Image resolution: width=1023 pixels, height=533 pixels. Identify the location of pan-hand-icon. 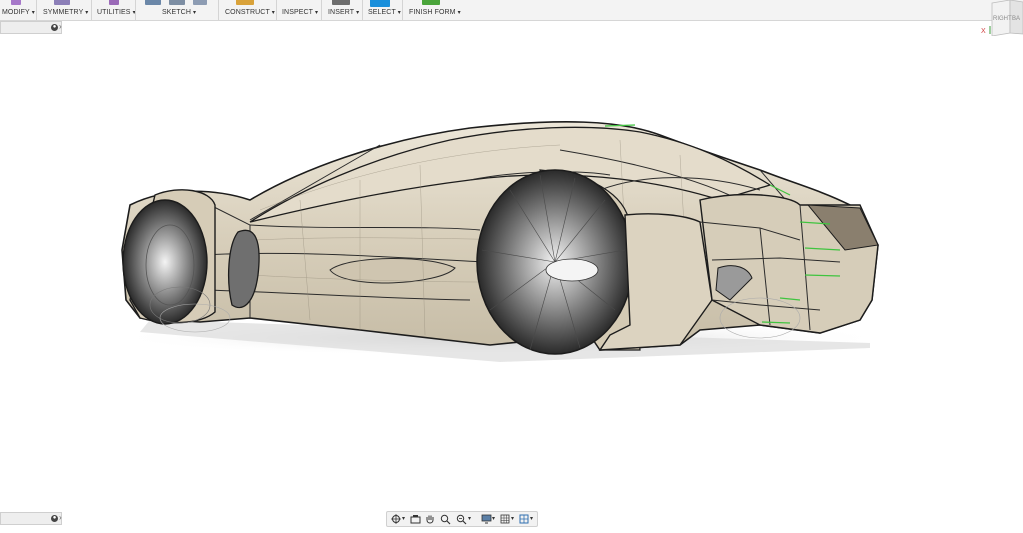
(430, 519).